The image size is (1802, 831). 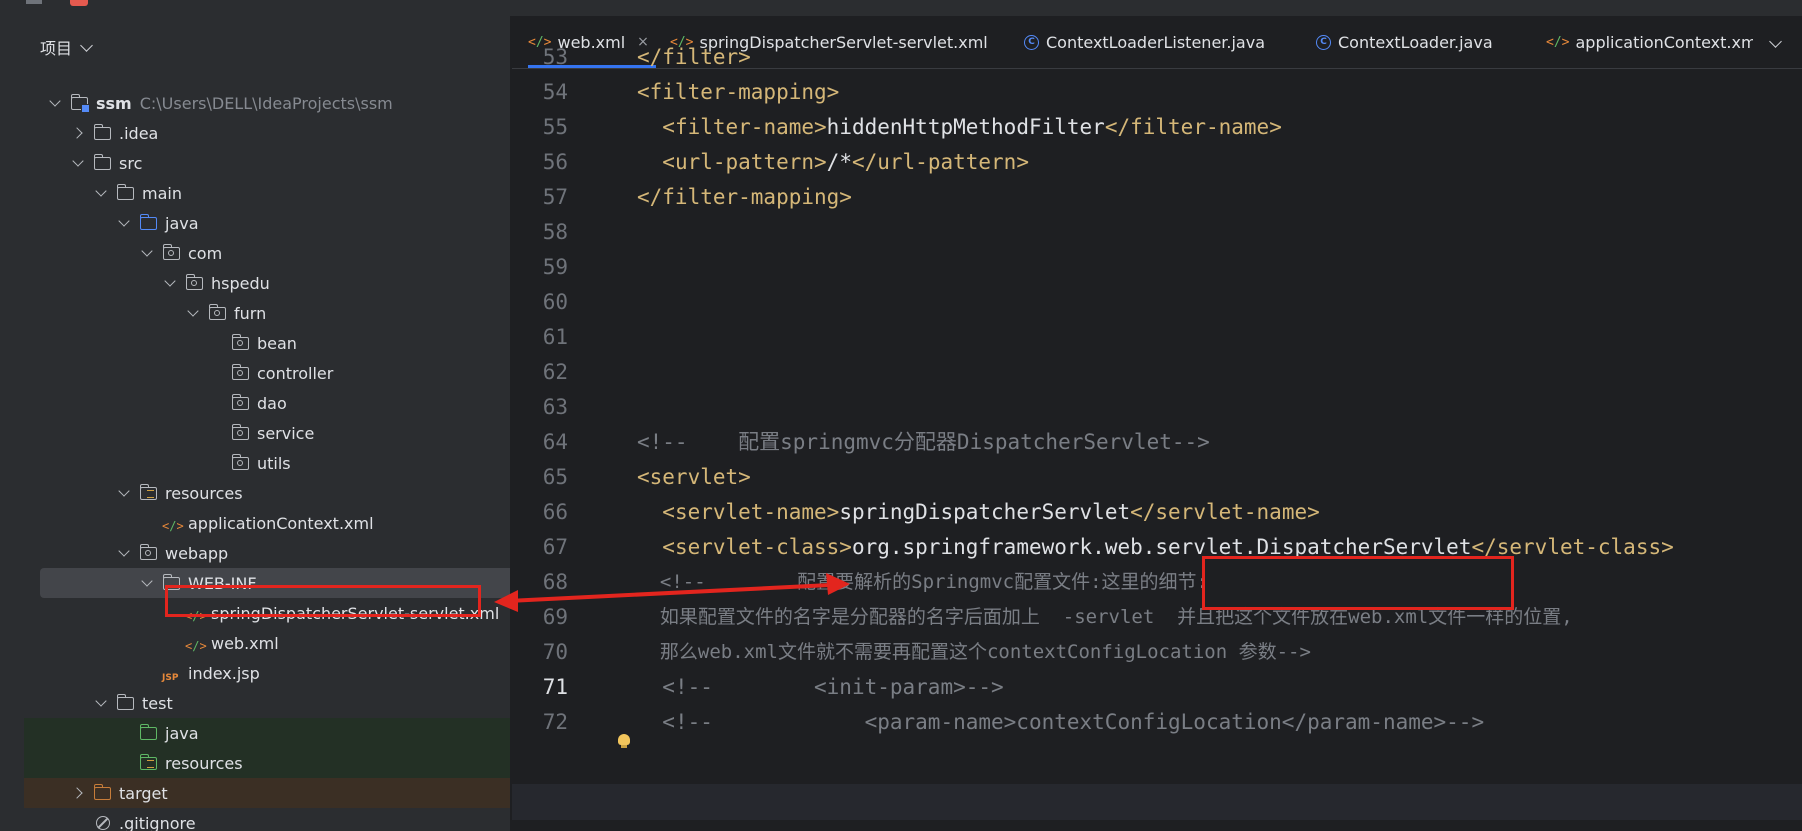 What do you see at coordinates (273, 133) in the screenshot?
I see `tree-item: .idea` at bounding box center [273, 133].